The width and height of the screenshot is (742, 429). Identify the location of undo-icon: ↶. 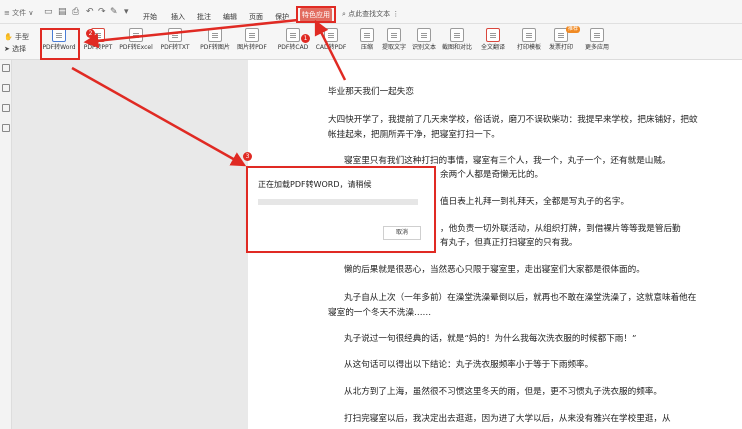
(90, 12).